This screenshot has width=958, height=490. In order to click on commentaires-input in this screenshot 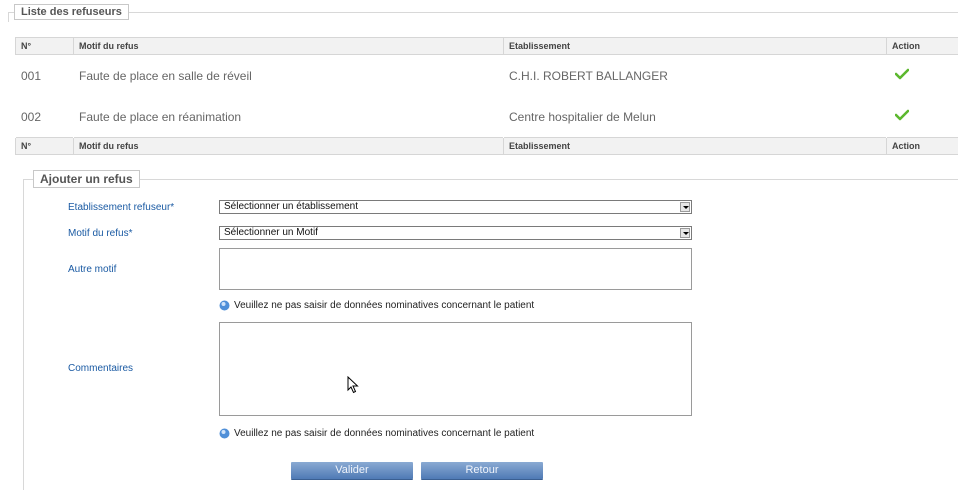, I will do `click(455, 369)`.